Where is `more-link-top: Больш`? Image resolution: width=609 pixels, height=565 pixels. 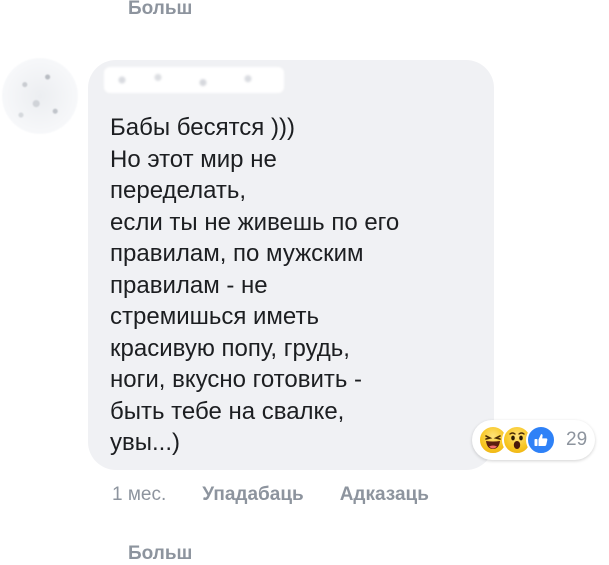 more-link-top: Больш is located at coordinates (160, 10).